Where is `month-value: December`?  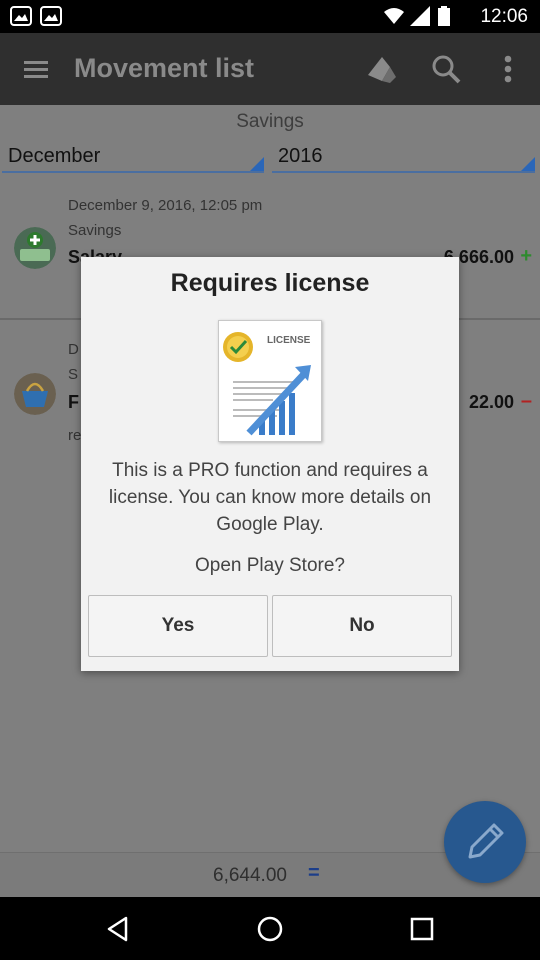
month-value: December is located at coordinates (54, 156).